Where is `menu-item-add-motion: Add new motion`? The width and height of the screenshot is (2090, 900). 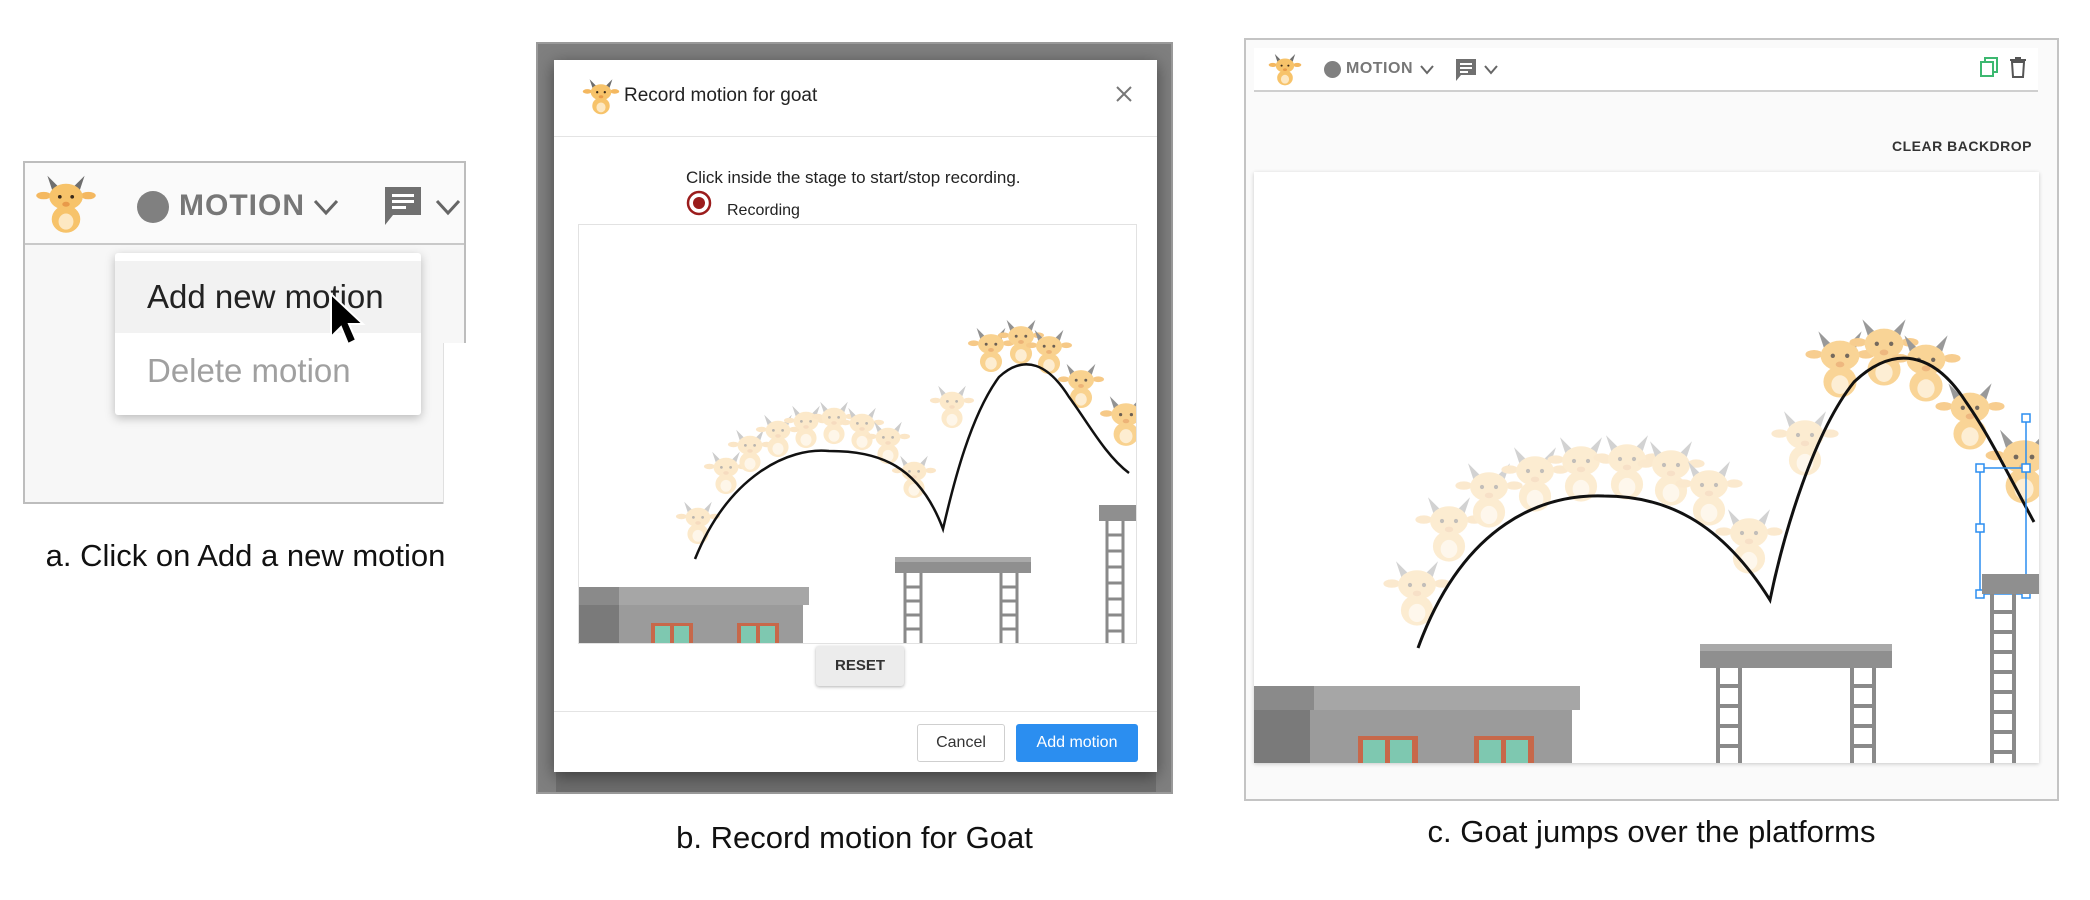
menu-item-add-motion: Add new motion is located at coordinates (268, 297).